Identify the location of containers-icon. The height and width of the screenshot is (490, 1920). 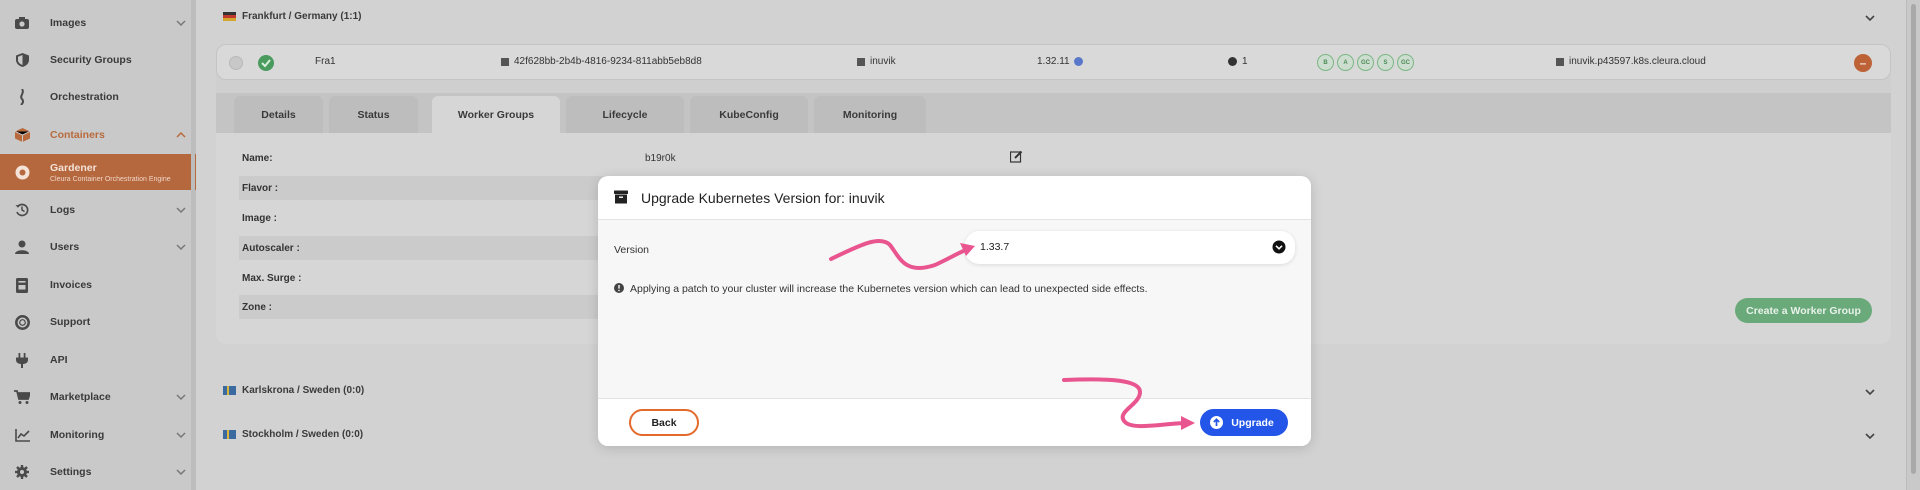
(22, 135).